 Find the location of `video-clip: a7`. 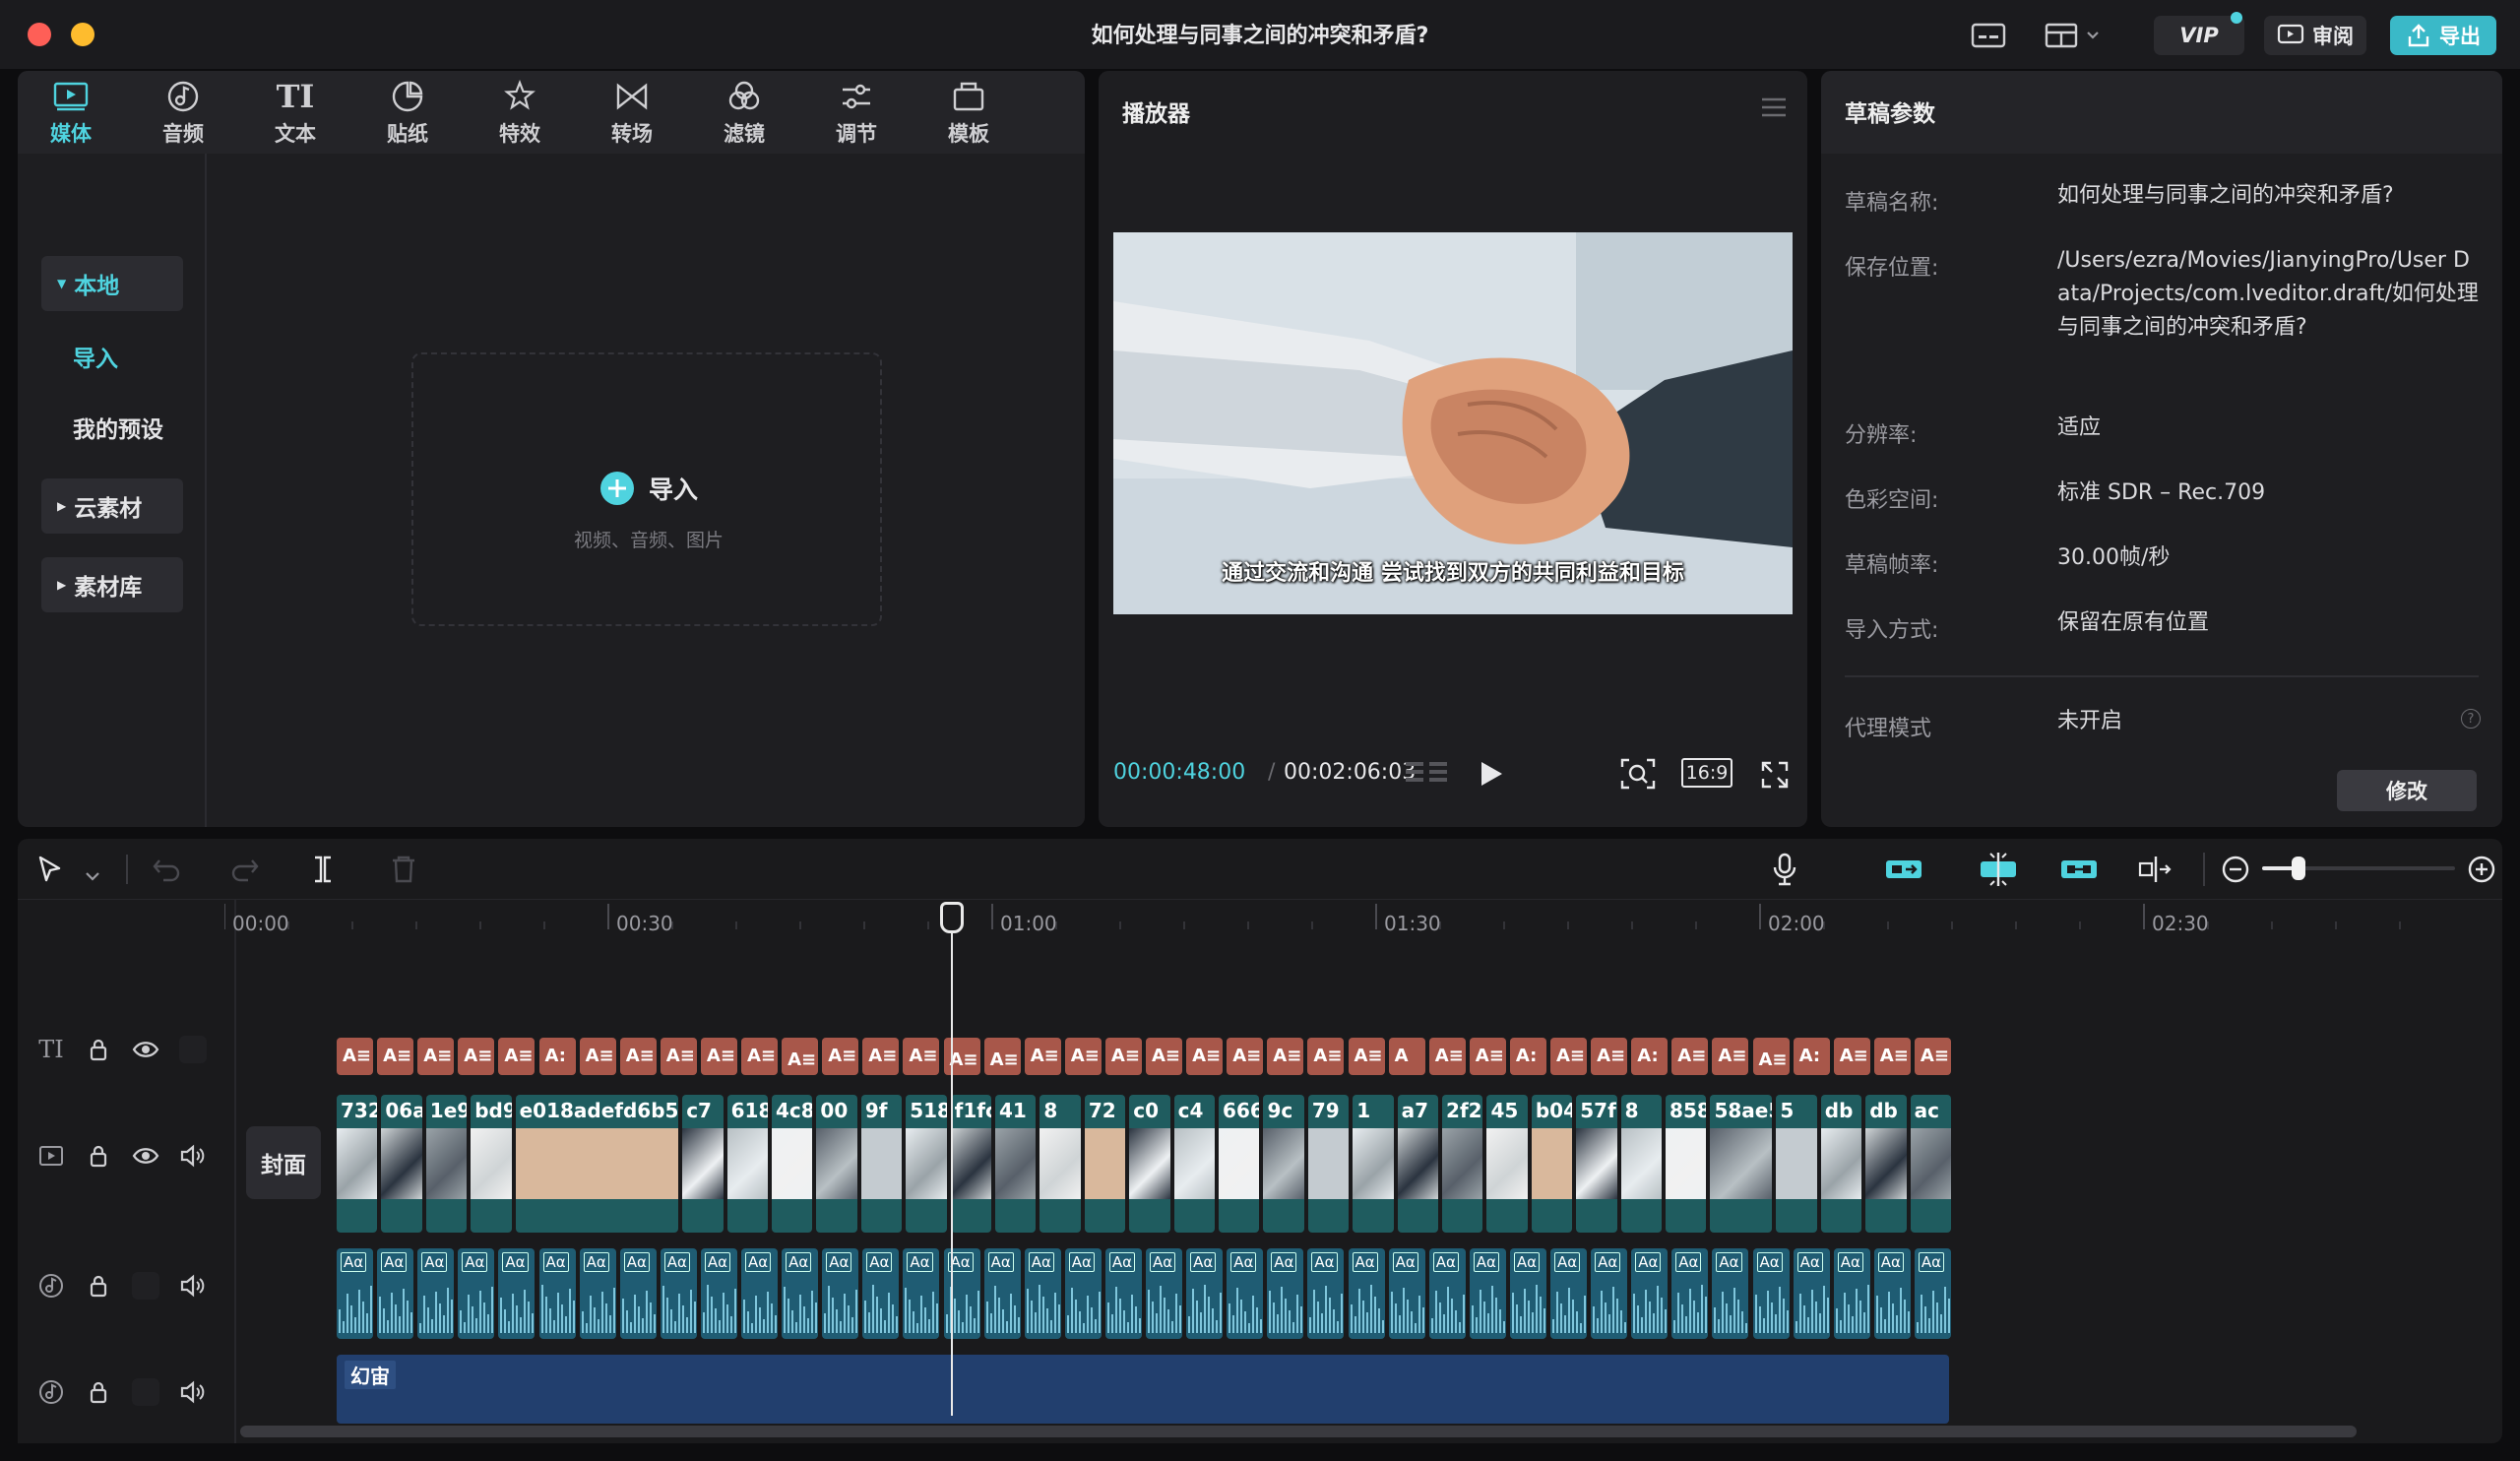

video-clip: a7 is located at coordinates (1418, 1164).